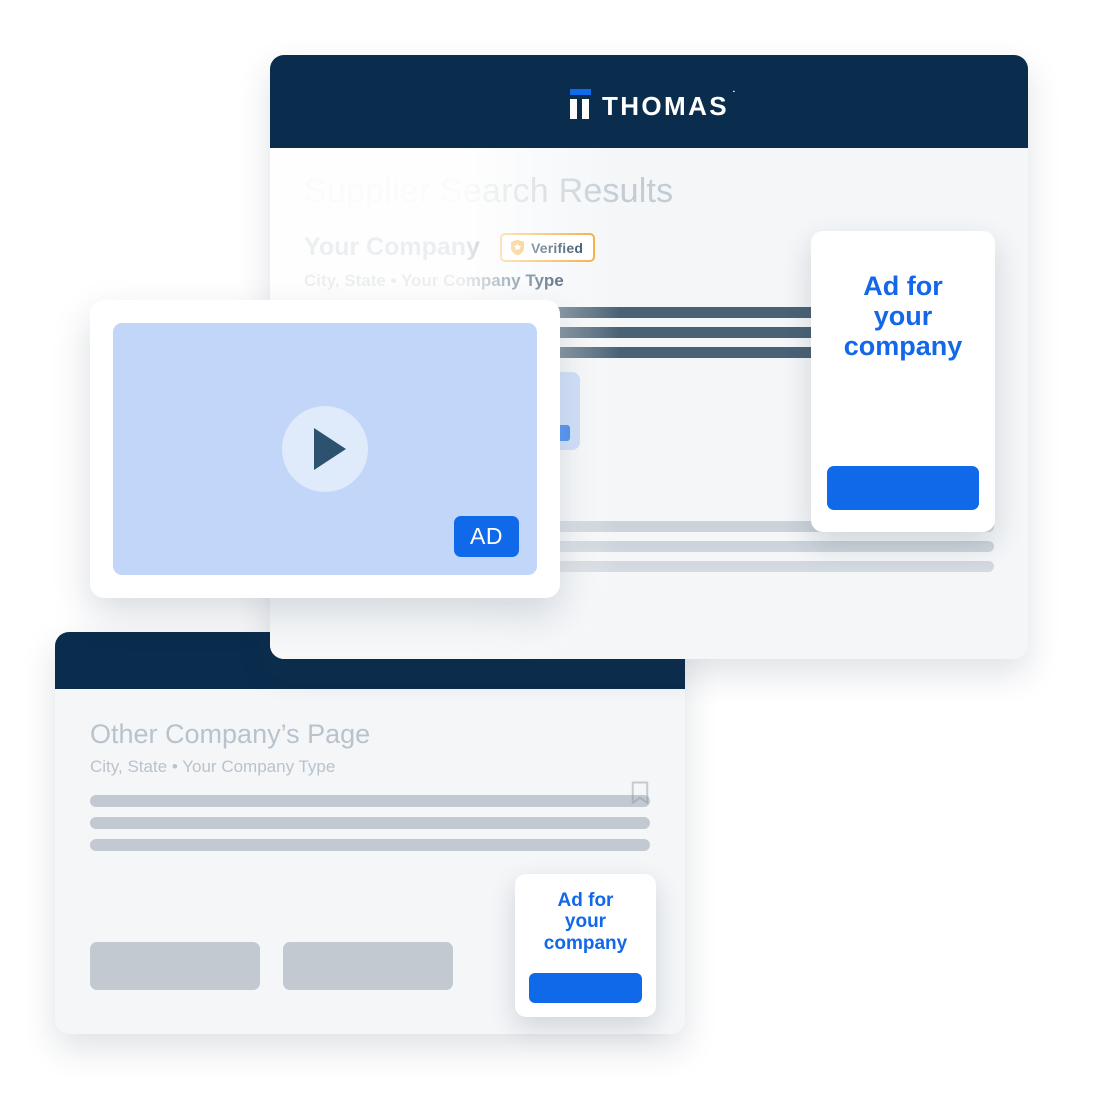 The image size is (1108, 1108). I want to click on ad-badge: AD, so click(486, 536).